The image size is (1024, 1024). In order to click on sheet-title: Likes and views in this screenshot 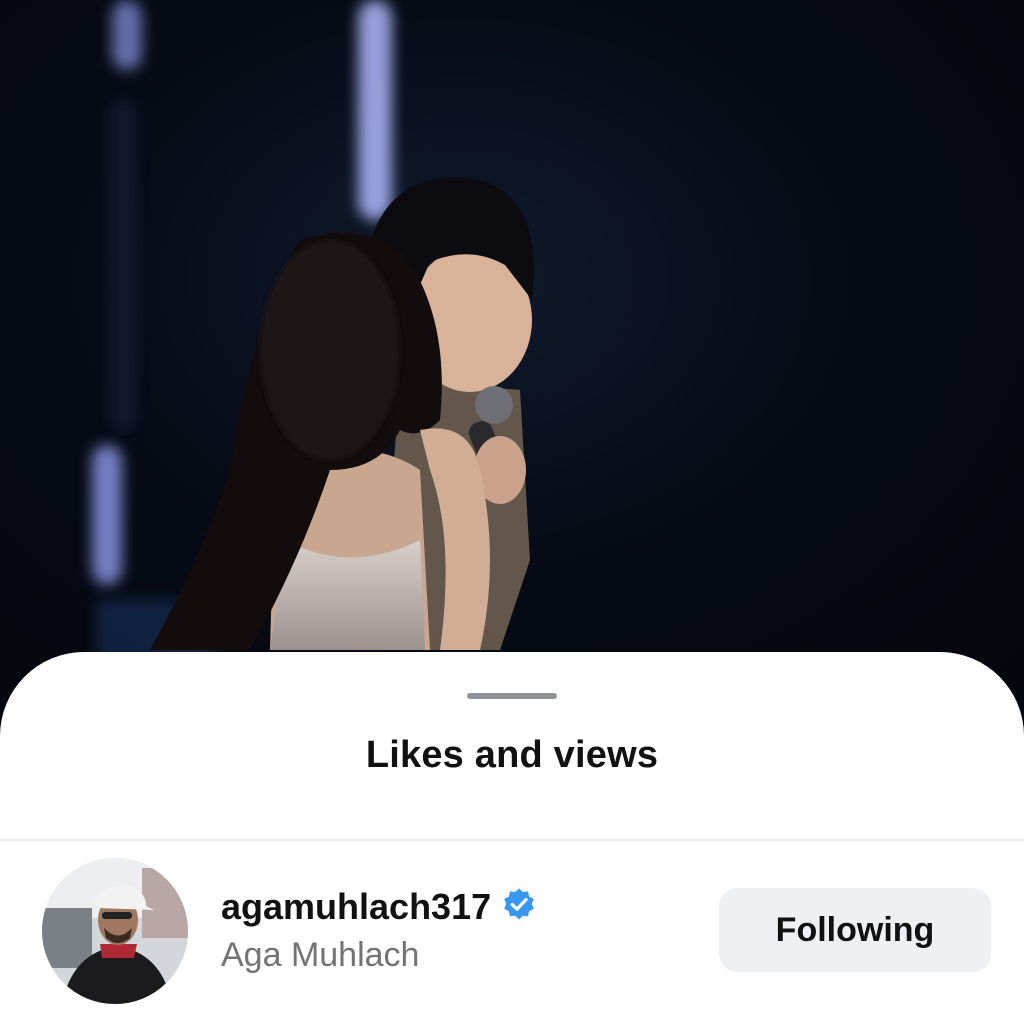, I will do `click(512, 755)`.